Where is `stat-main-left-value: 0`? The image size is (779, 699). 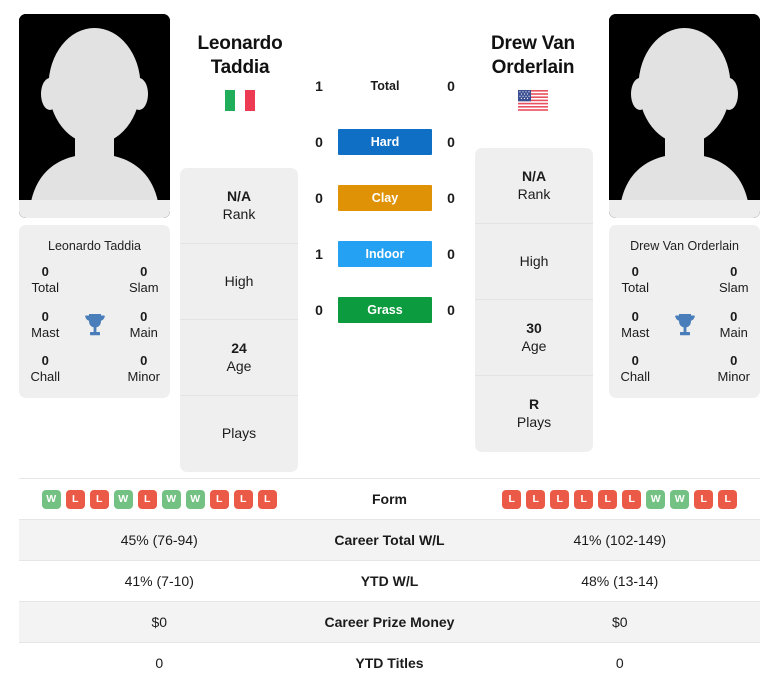
stat-main-left-value: 0 is located at coordinates (144, 316).